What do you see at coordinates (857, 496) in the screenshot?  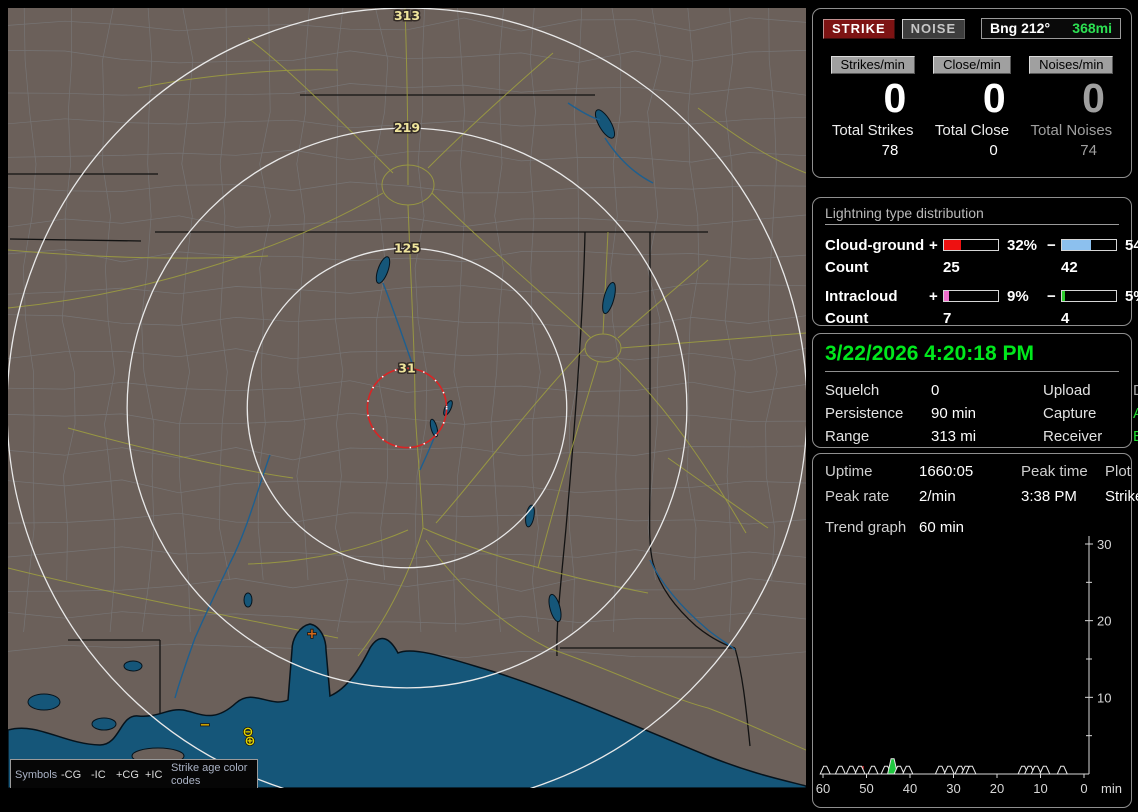 I see `peak-rate-label: Peak rate` at bounding box center [857, 496].